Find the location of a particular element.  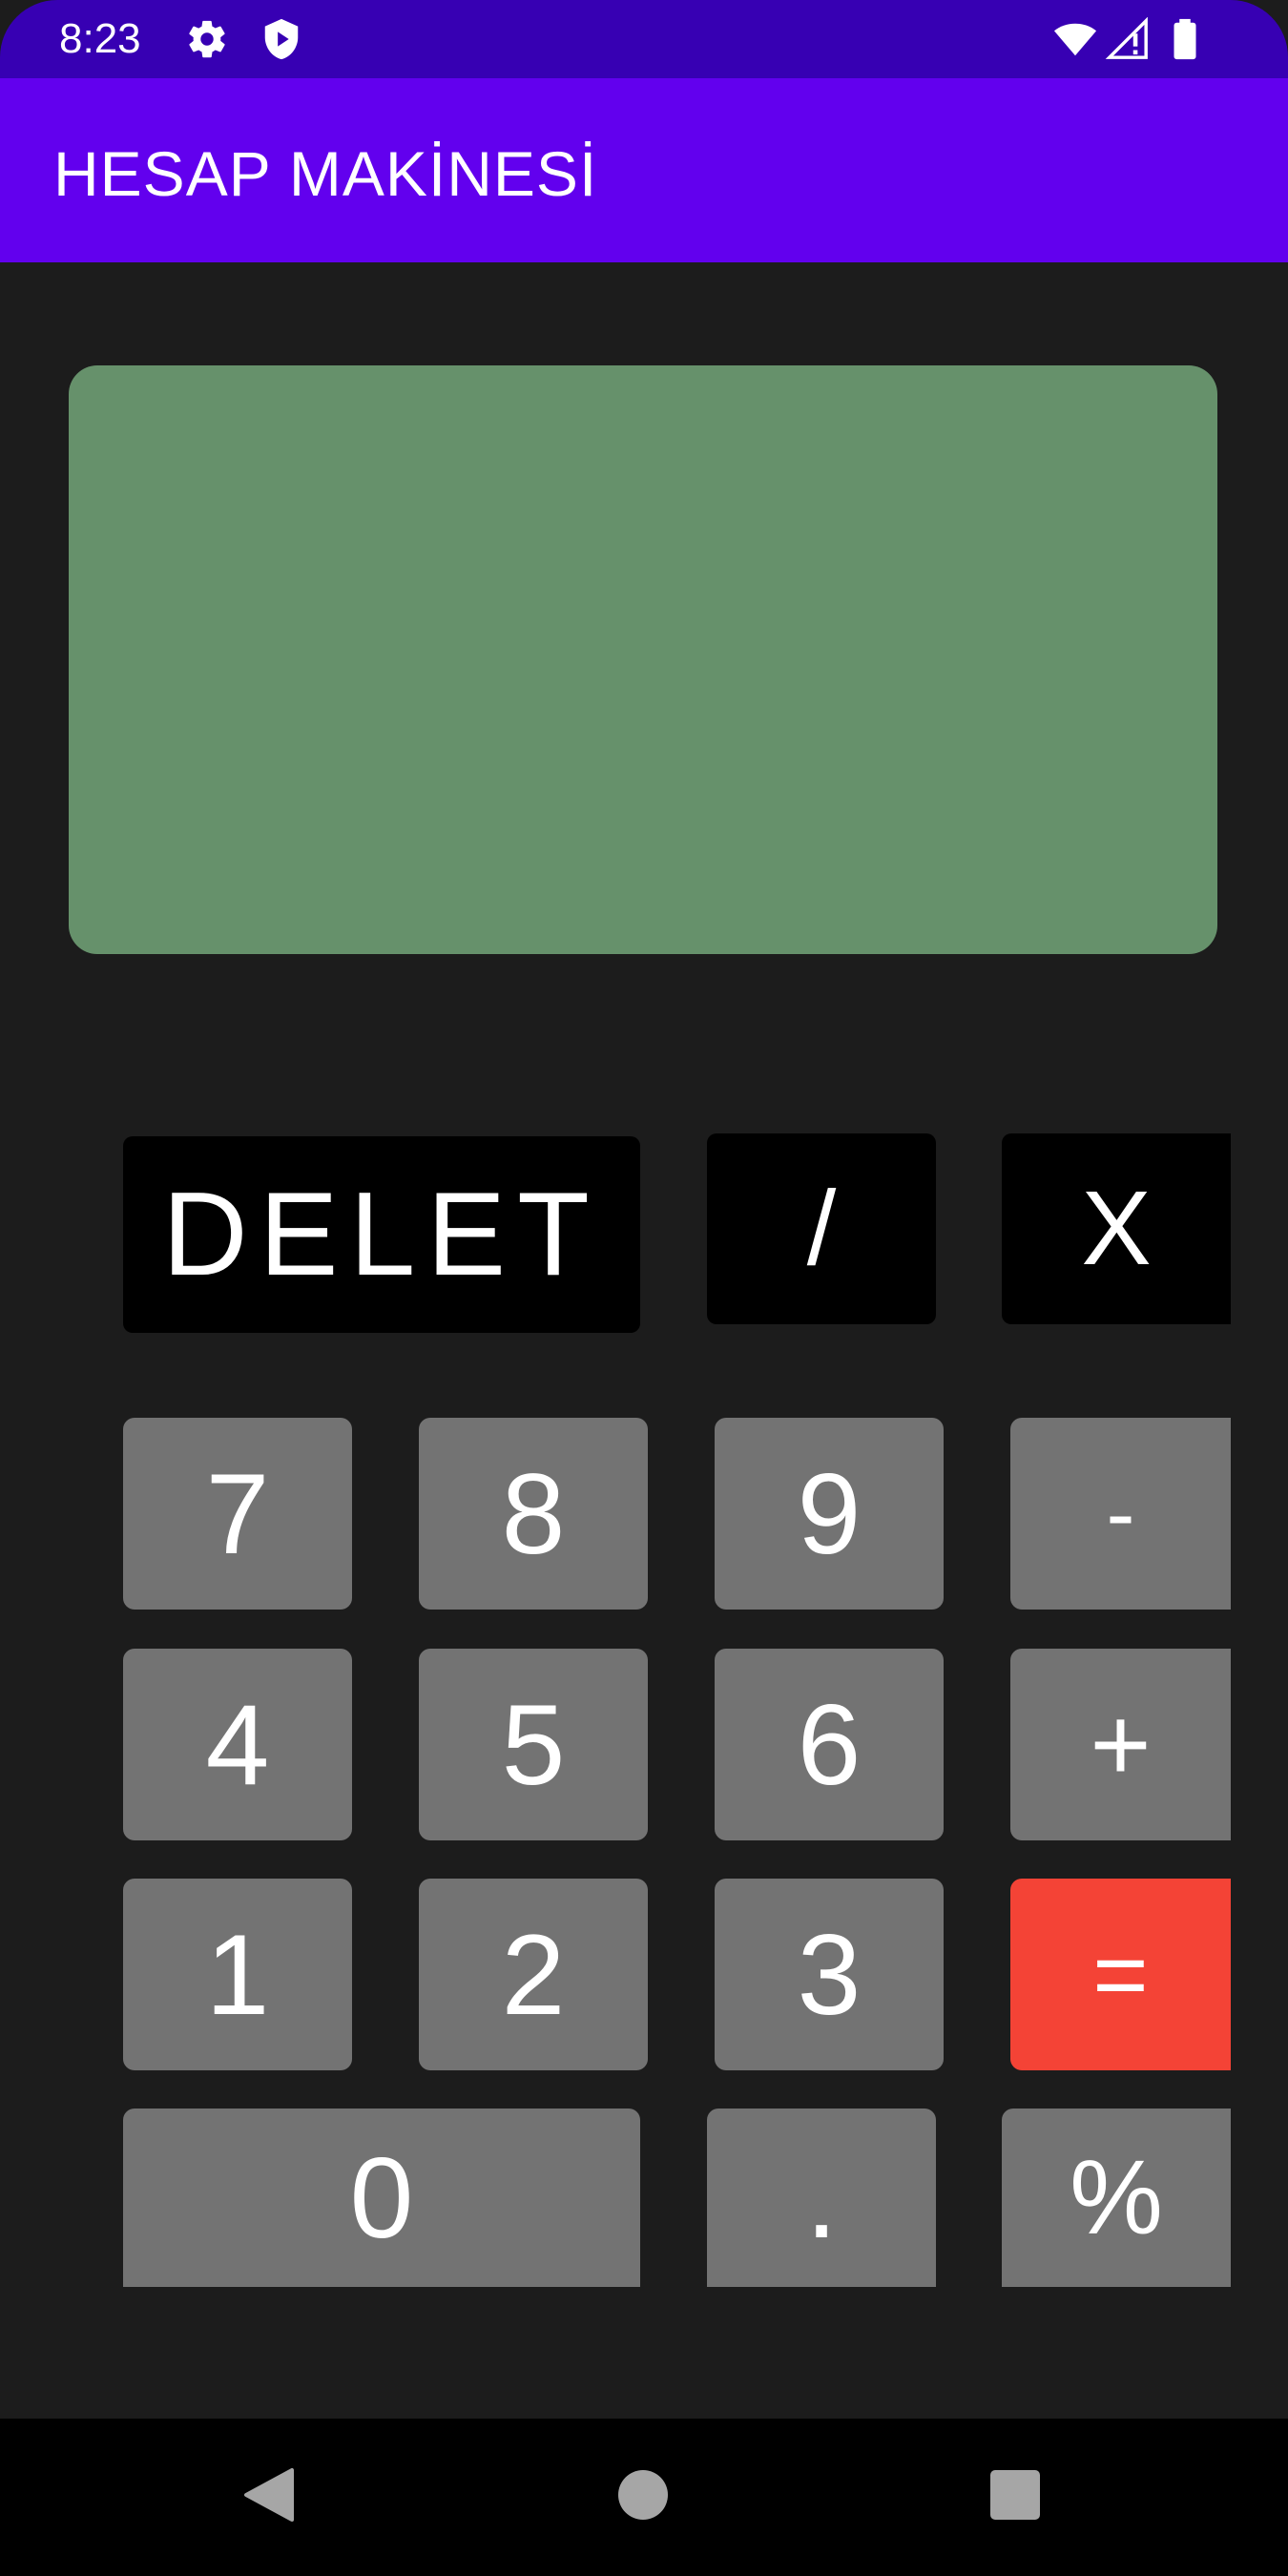

wifi-icon is located at coordinates (1075, 39).